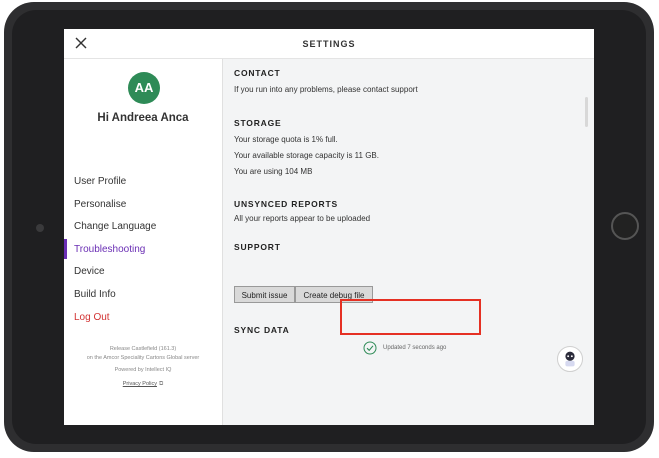 The image size is (659, 458). What do you see at coordinates (586, 112) in the screenshot?
I see `scrollbar` at bounding box center [586, 112].